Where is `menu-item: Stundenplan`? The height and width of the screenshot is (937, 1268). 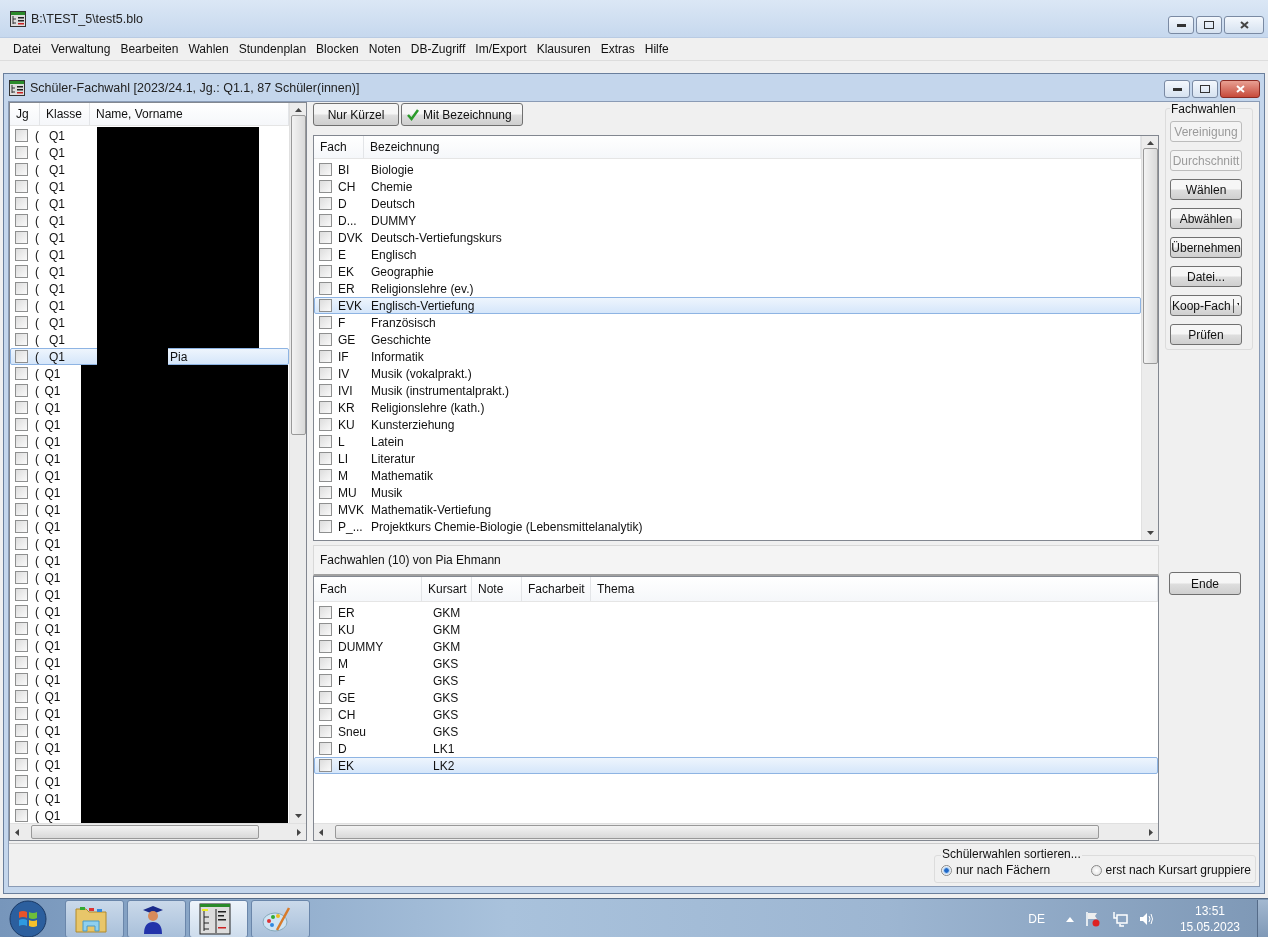 menu-item: Stundenplan is located at coordinates (272, 49).